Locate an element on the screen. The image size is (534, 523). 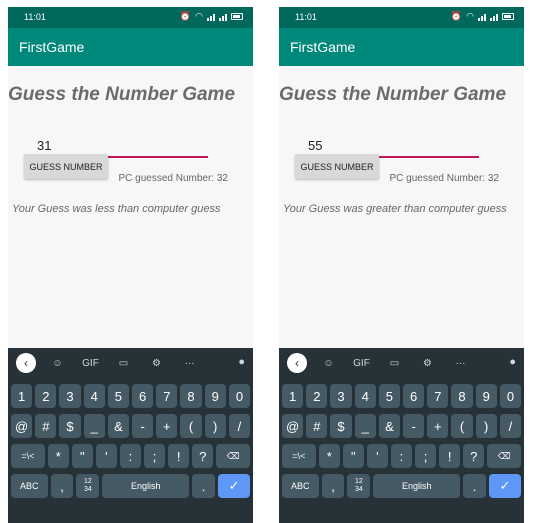
keyboard-row-symbols: @ # $ _ & - + ( ) / is located at coordinates (130, 426).